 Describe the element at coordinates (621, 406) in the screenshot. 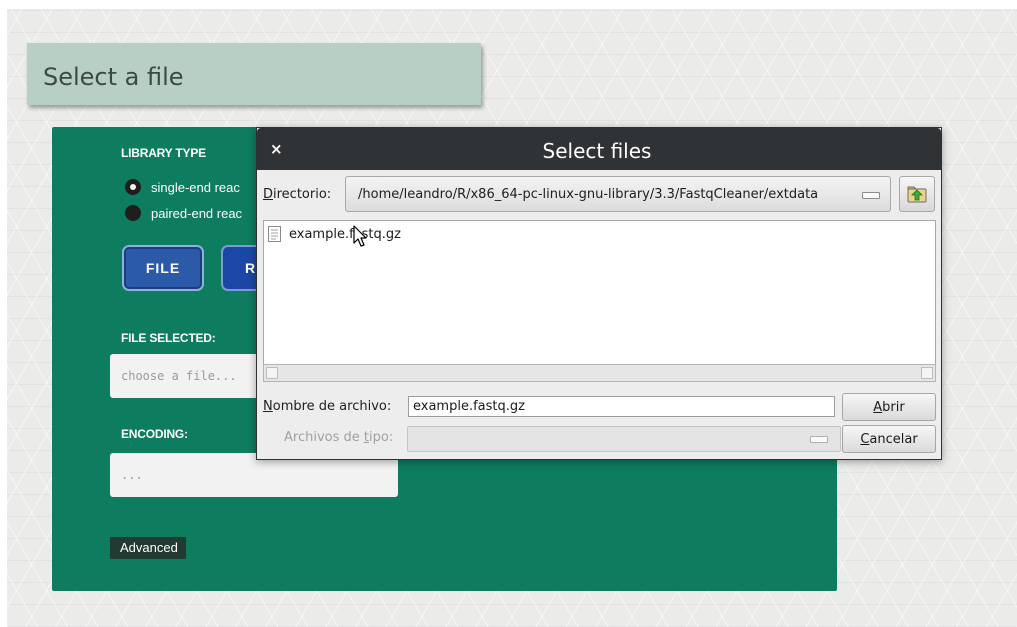

I see `filename-input` at that location.